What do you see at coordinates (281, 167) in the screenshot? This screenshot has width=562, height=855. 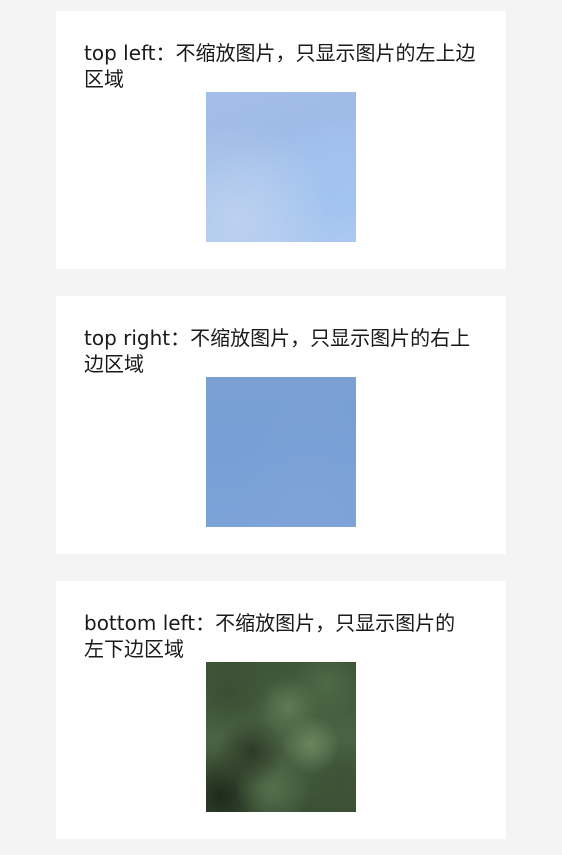 I see `cropped-image-top-left` at bounding box center [281, 167].